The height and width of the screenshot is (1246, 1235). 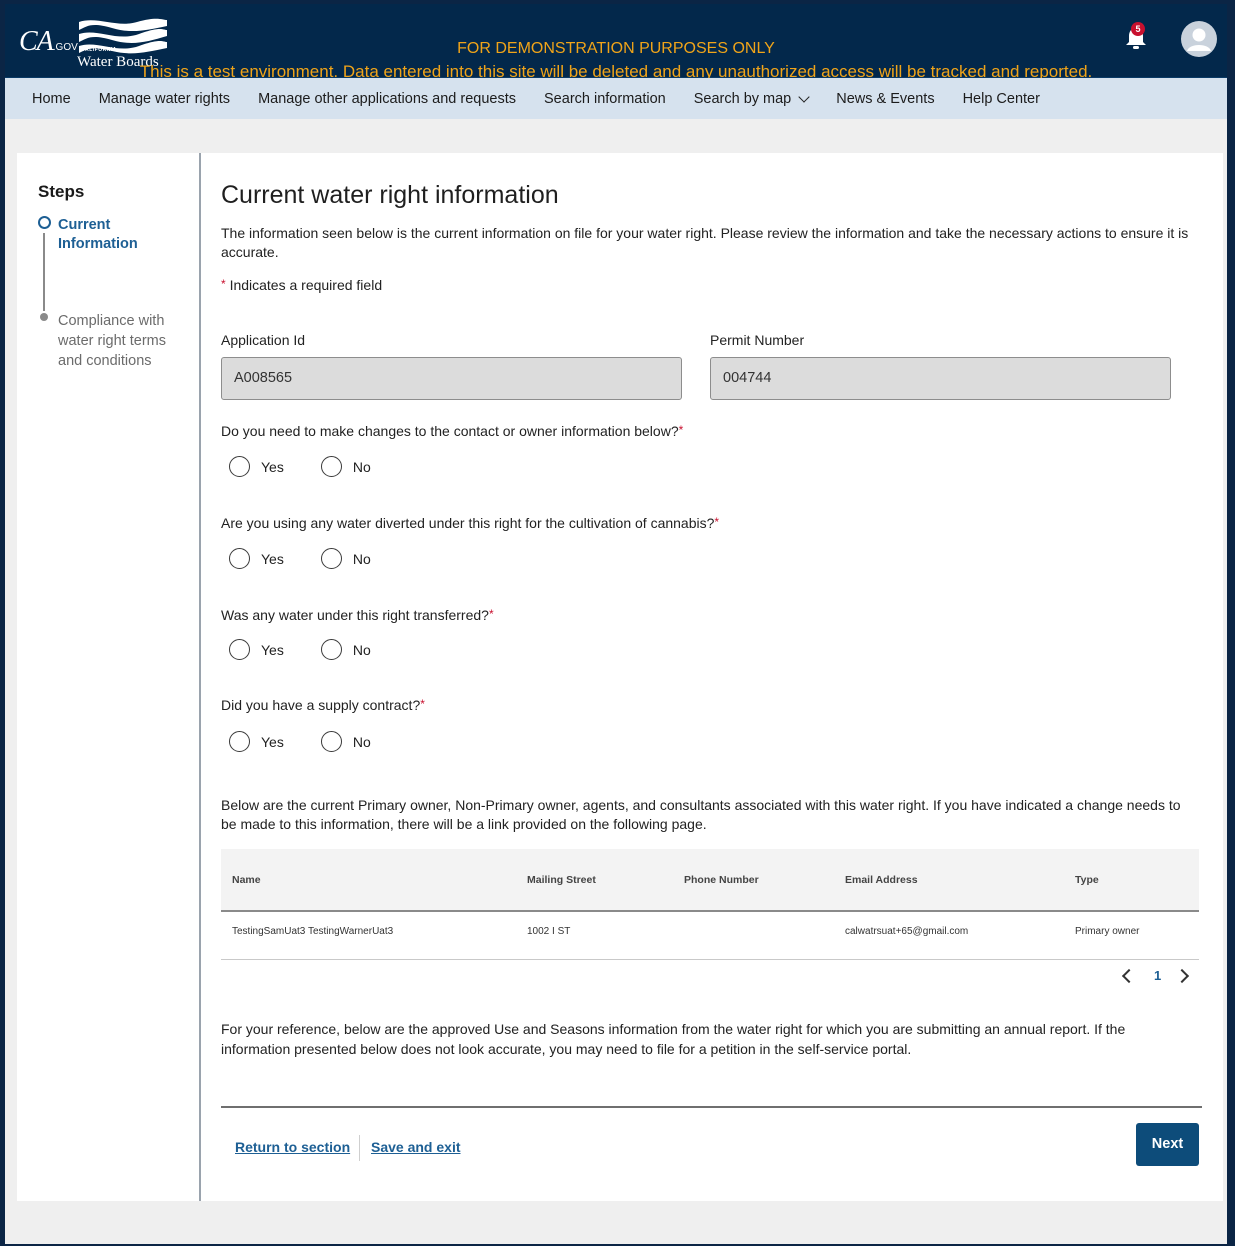 I want to click on step-current-information: Current Information, so click(x=113, y=235).